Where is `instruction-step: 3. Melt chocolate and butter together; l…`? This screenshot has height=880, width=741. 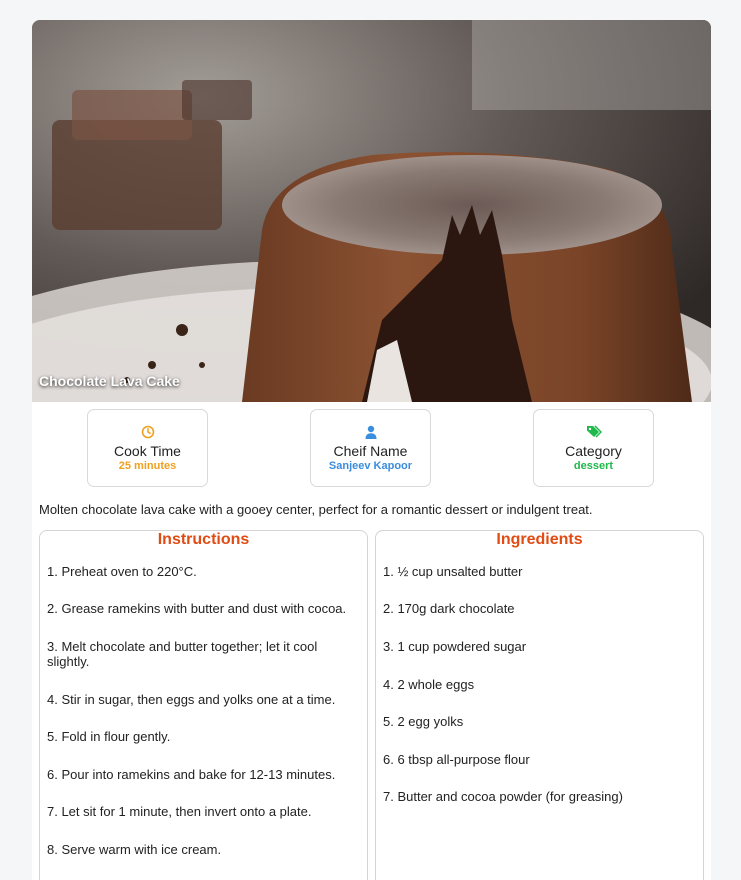
instruction-step: 3. Melt chocolate and butter together; l… is located at coordinates (182, 654).